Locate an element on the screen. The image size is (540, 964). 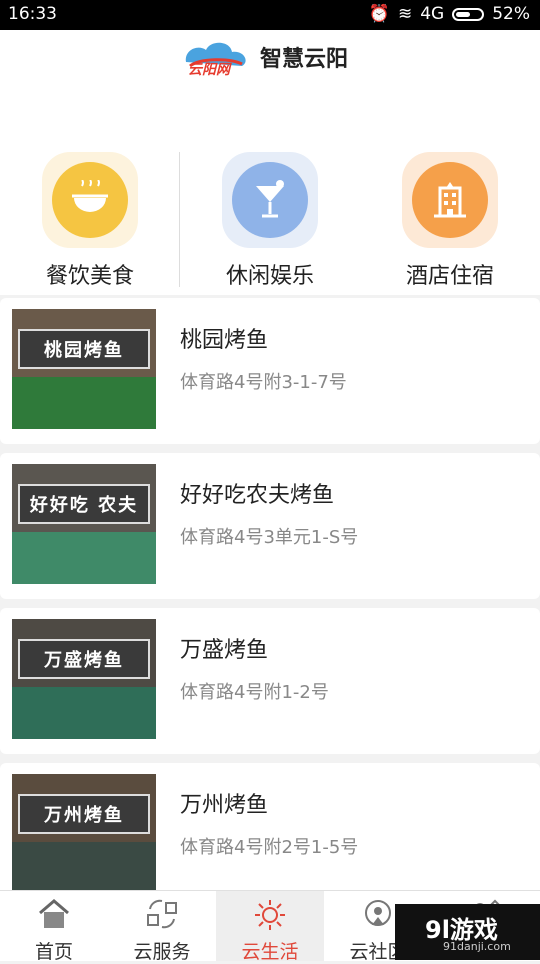
tab-life: 云生活 is located at coordinates (270, 927).